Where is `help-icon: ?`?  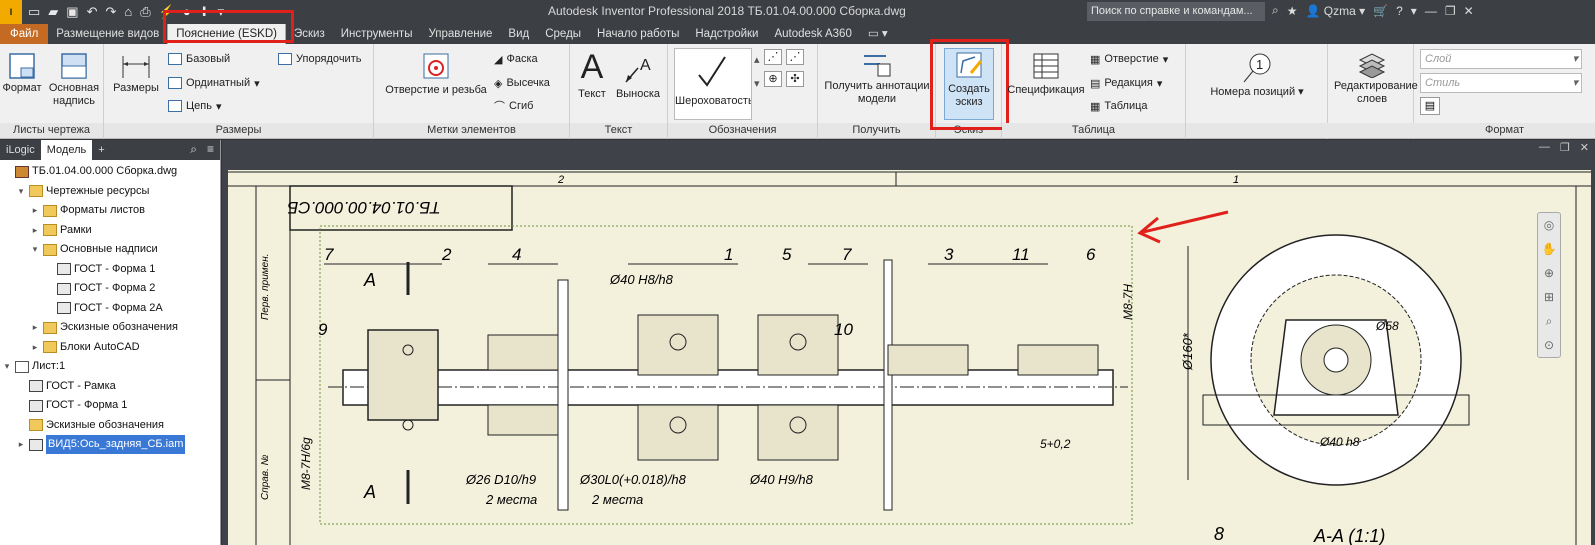
help-icon: ? is located at coordinates (1399, 11).